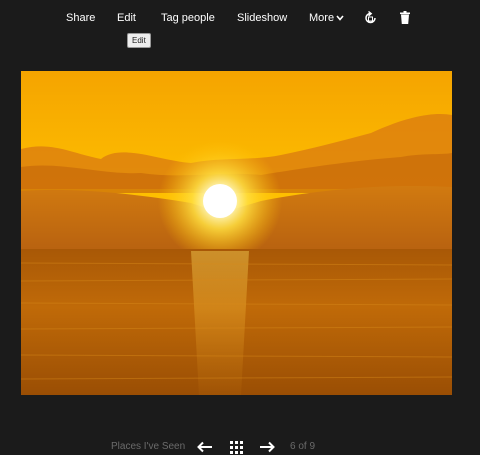 The image size is (480, 455). Describe the element at coordinates (322, 18) in the screenshot. I see `more-label: More` at that location.